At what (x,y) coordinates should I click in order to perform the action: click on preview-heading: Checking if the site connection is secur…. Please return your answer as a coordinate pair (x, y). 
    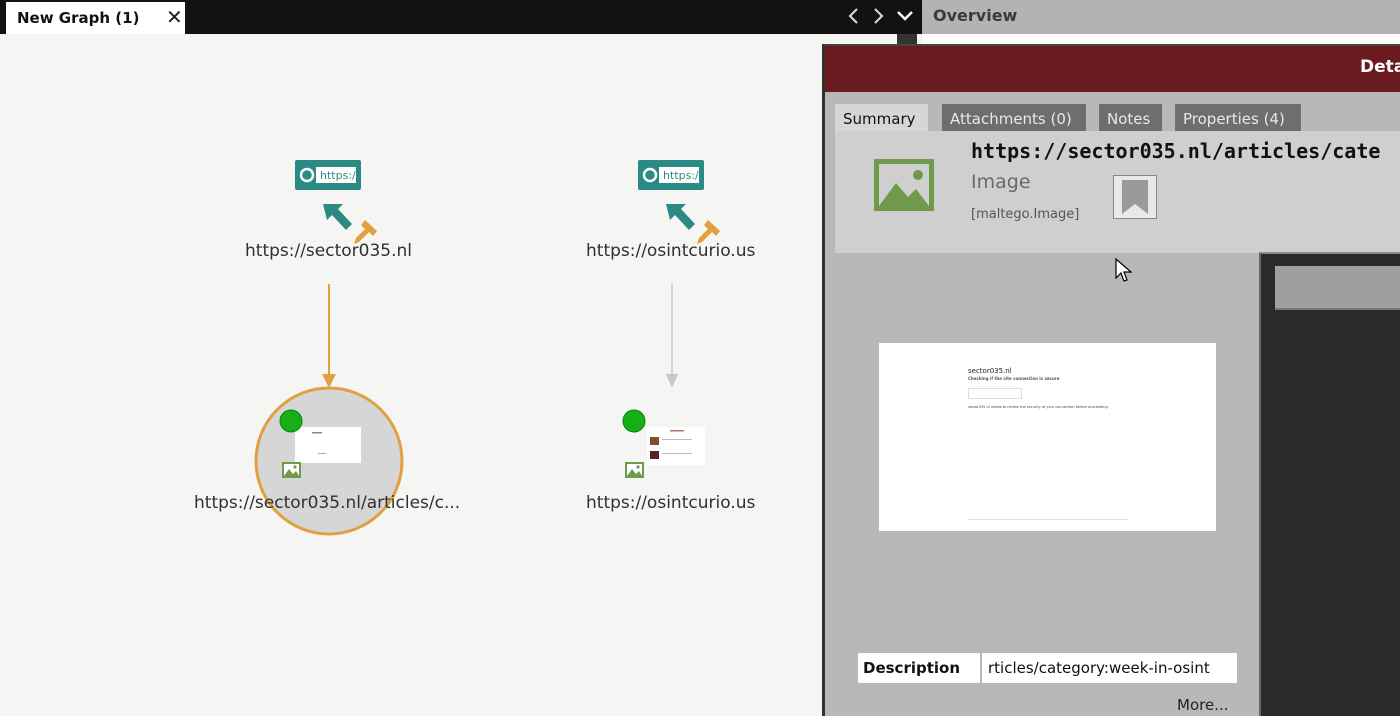
    Looking at the image, I should click on (1014, 378).